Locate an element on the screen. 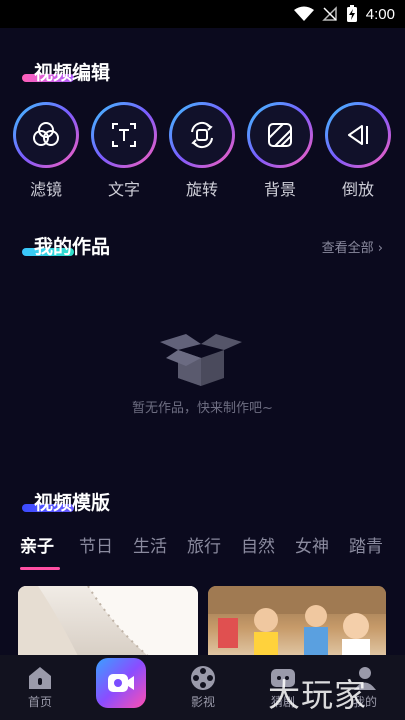 The image size is (405, 720). status-time: 4:00 is located at coordinates (380, 14).